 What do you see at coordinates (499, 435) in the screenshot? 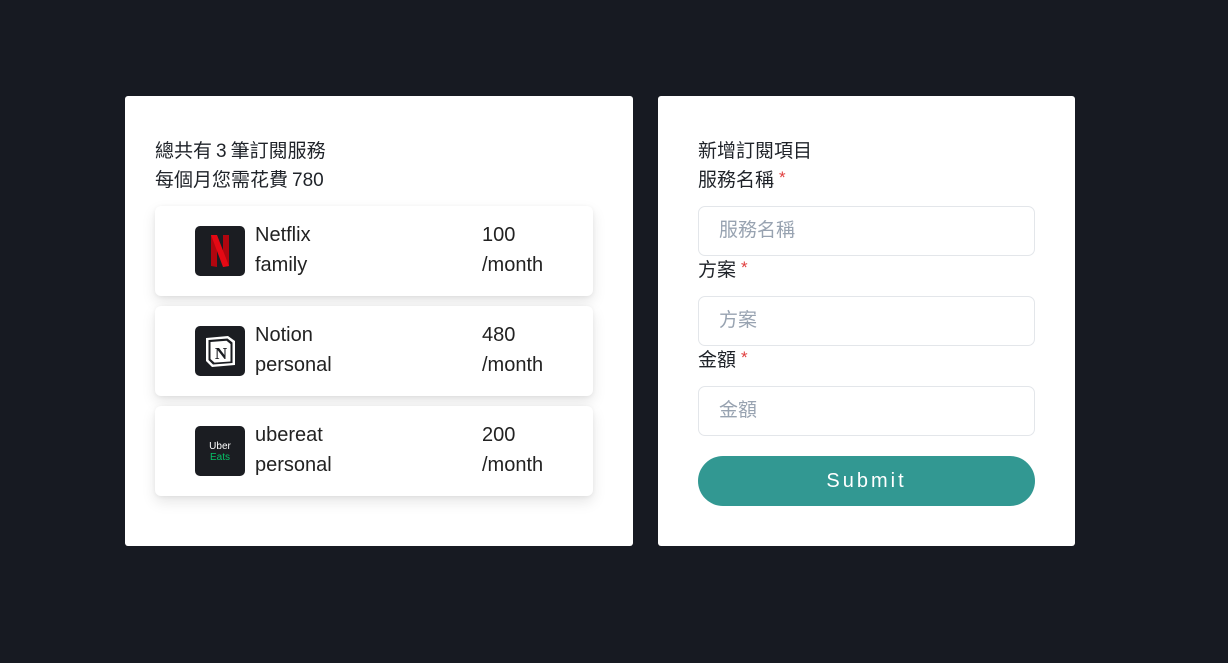
I see `subscription-amount: 200` at bounding box center [499, 435].